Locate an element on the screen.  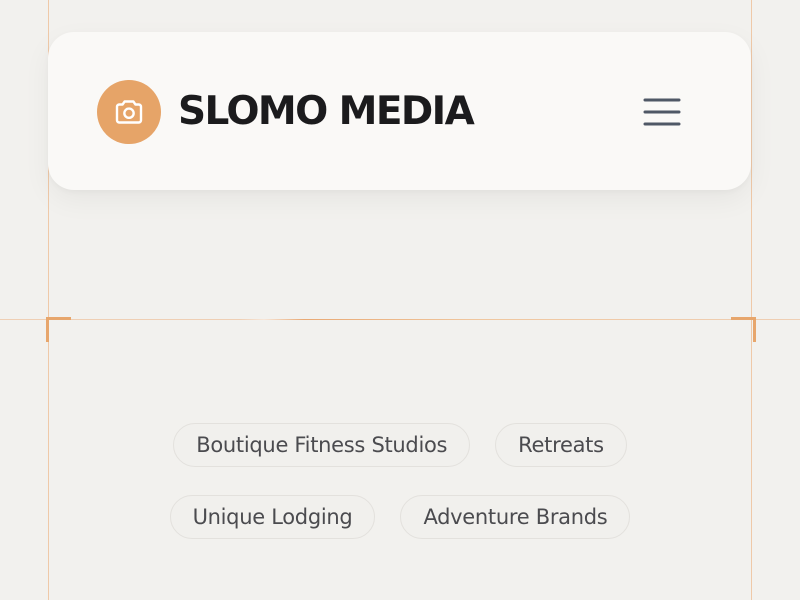
tag-retreats: Retreats is located at coordinates (561, 445).